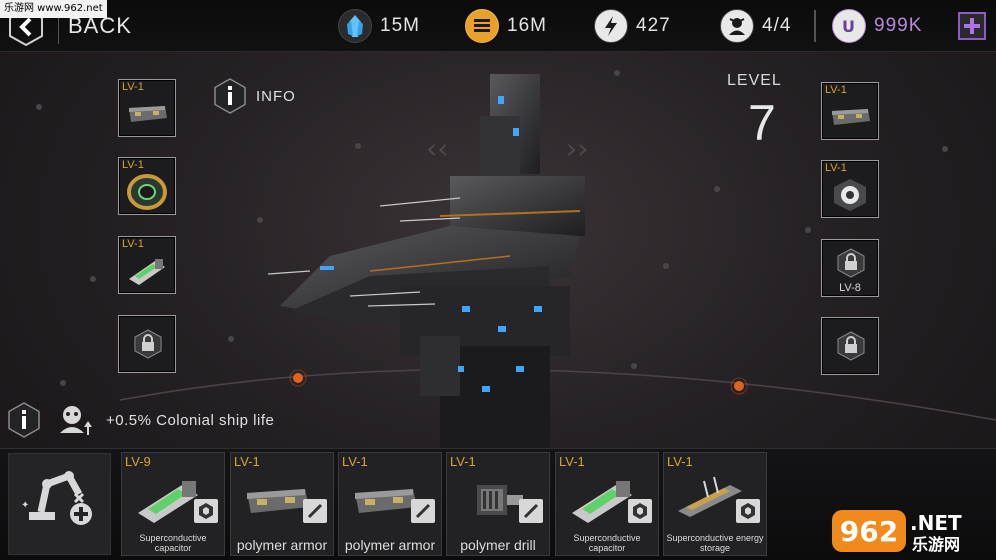 The image size is (996, 560). I want to click on inventory-card: LV-1 Superconductive energy storage, so click(715, 504).